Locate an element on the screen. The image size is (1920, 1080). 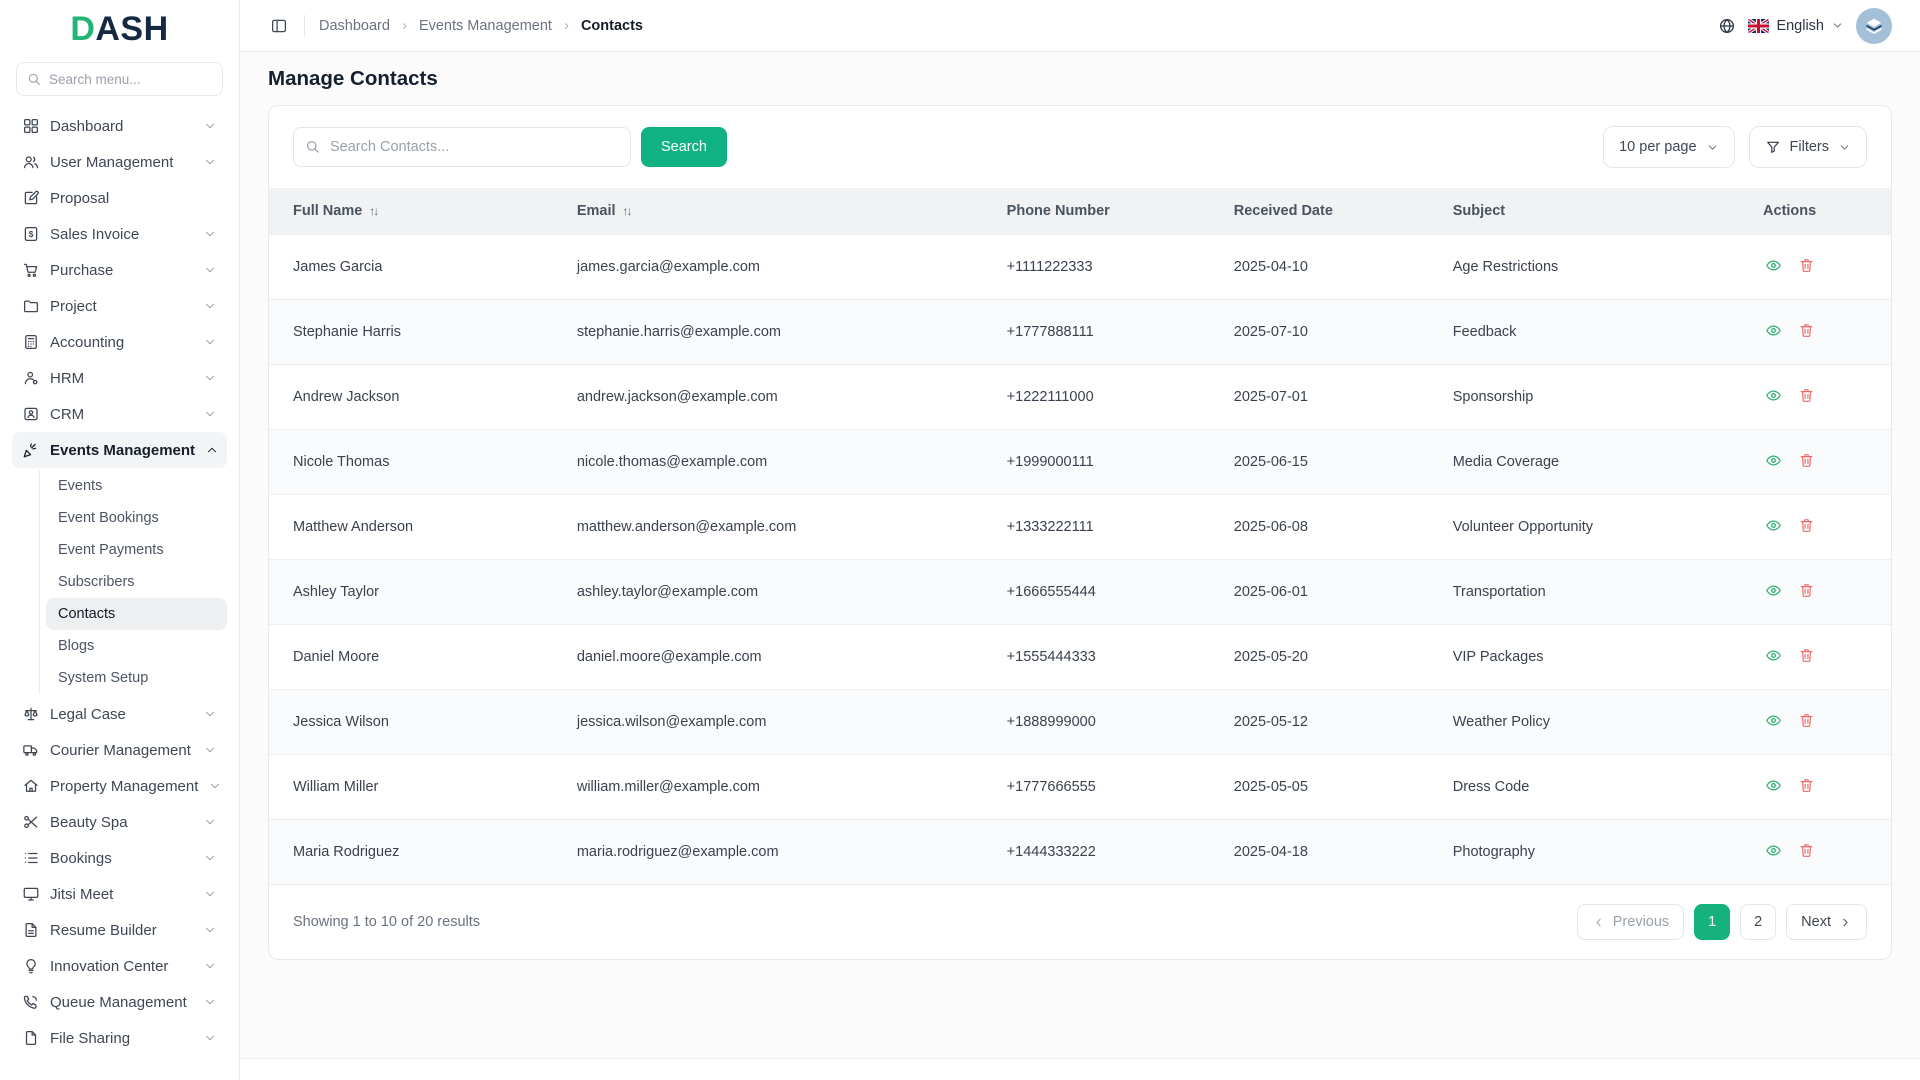
cell-phone: +1999000111 is located at coordinates (1096, 461).